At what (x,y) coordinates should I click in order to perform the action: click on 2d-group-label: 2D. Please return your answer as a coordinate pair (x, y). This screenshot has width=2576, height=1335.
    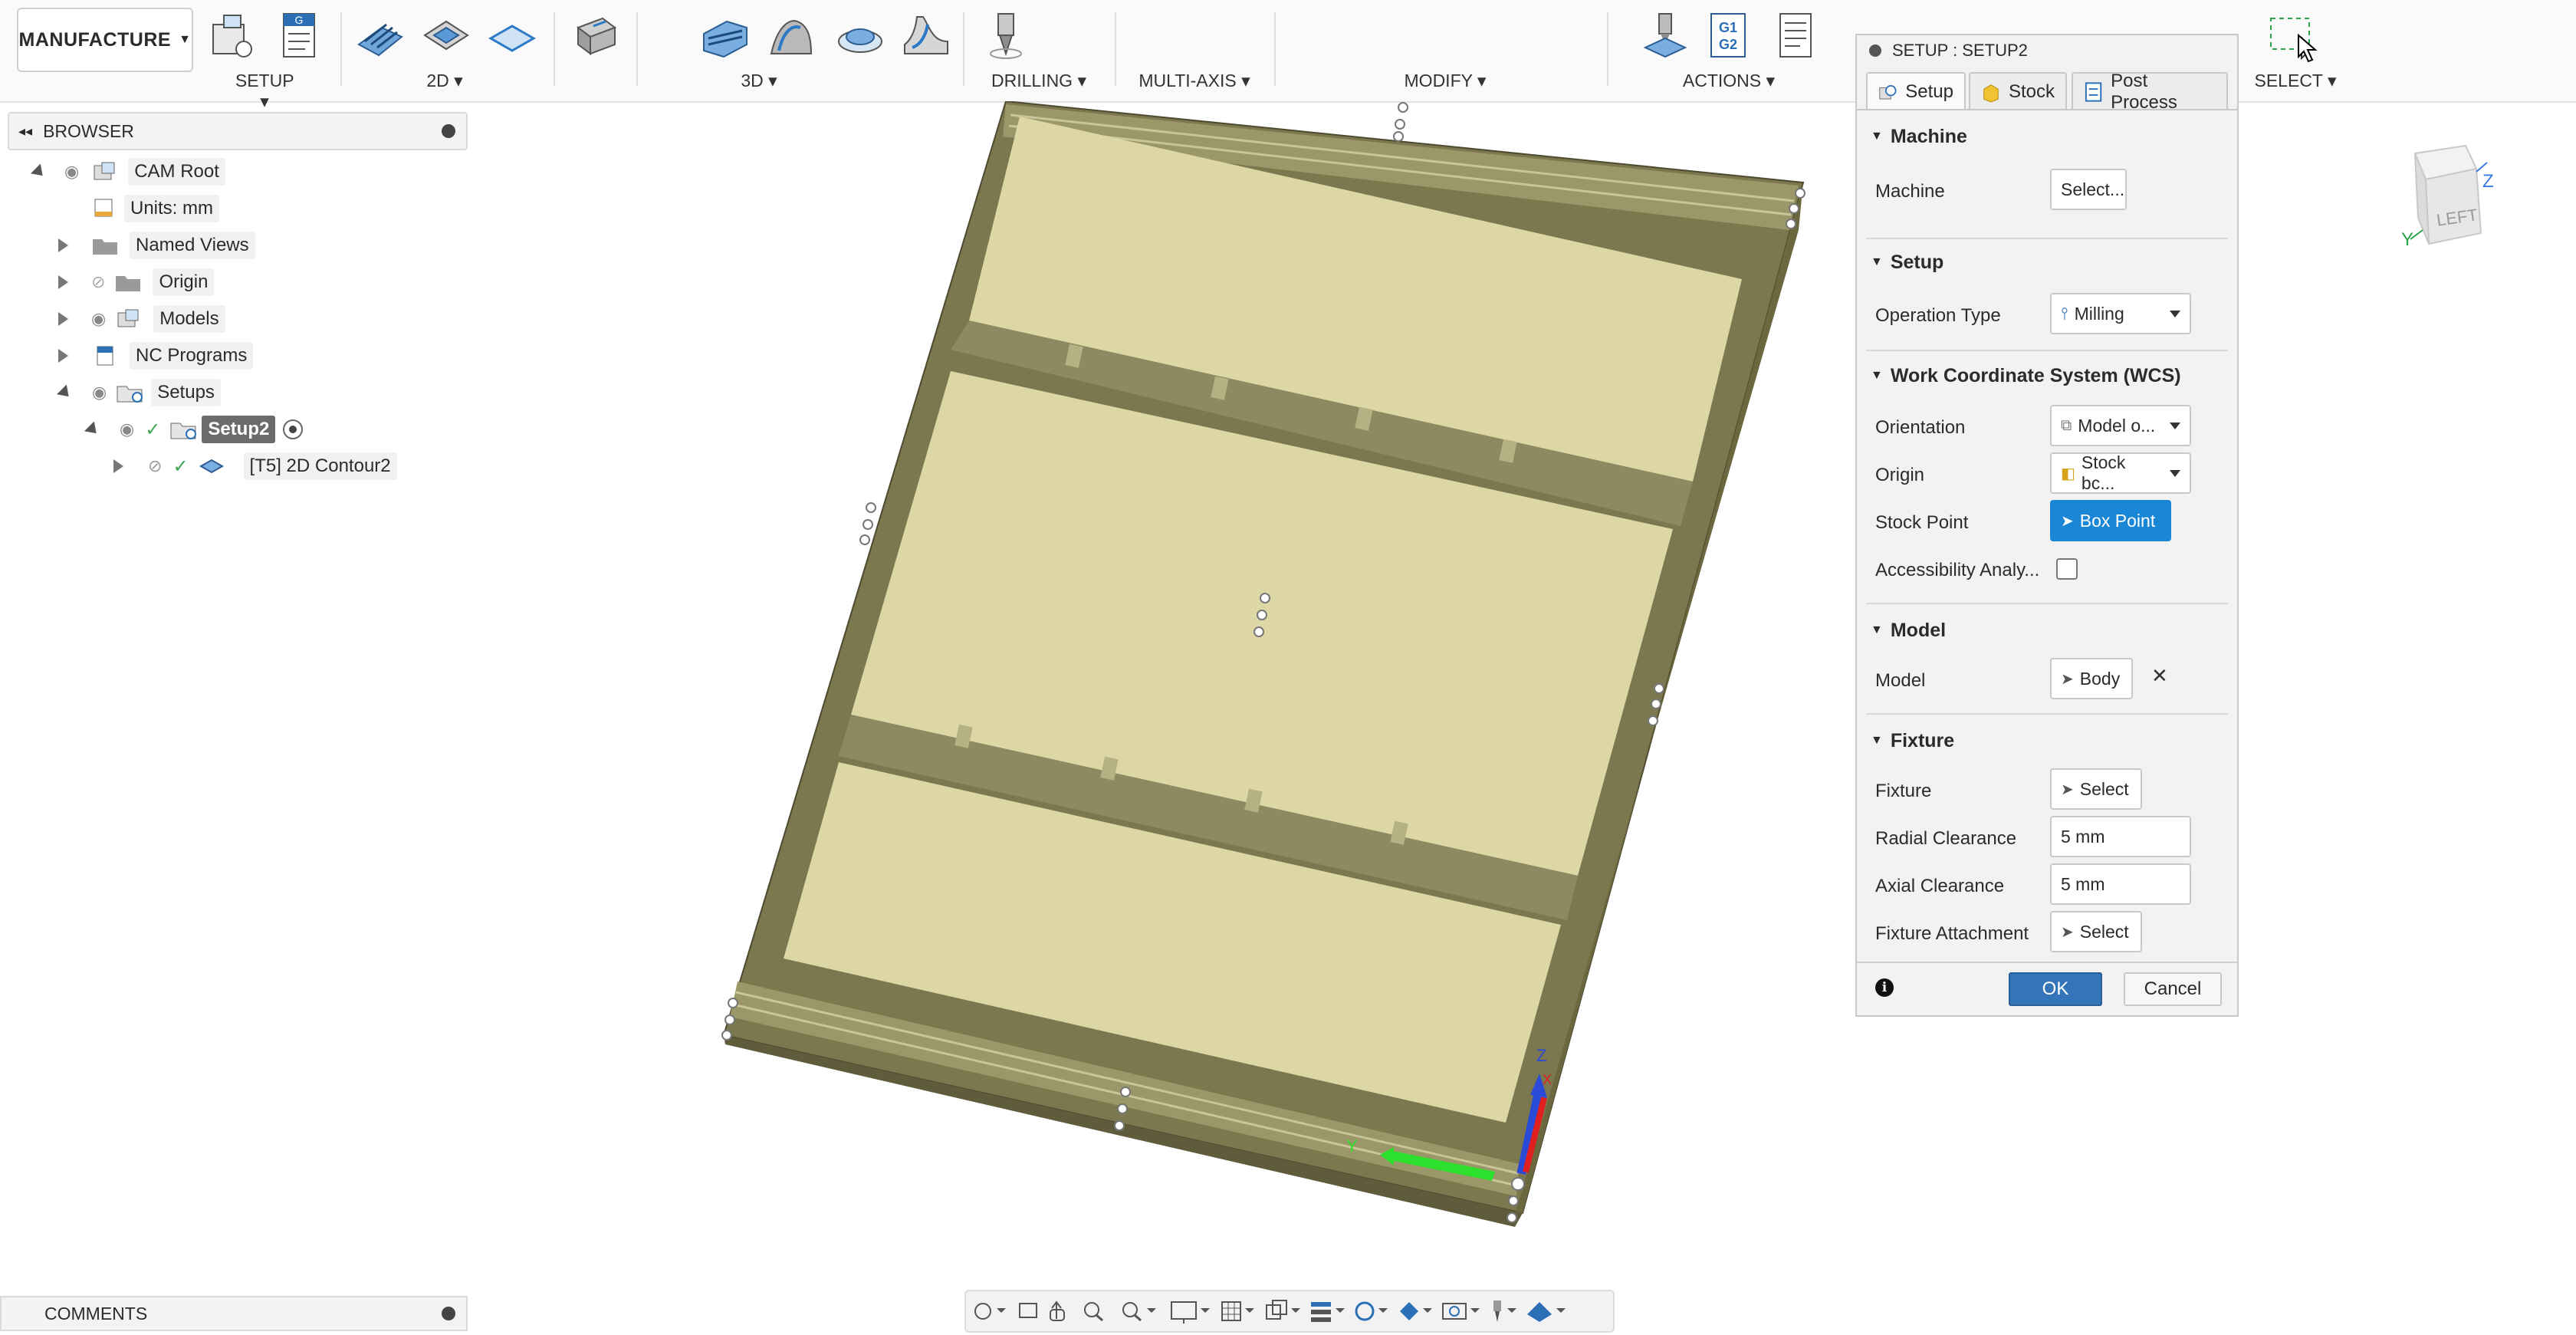
    Looking at the image, I should click on (438, 80).